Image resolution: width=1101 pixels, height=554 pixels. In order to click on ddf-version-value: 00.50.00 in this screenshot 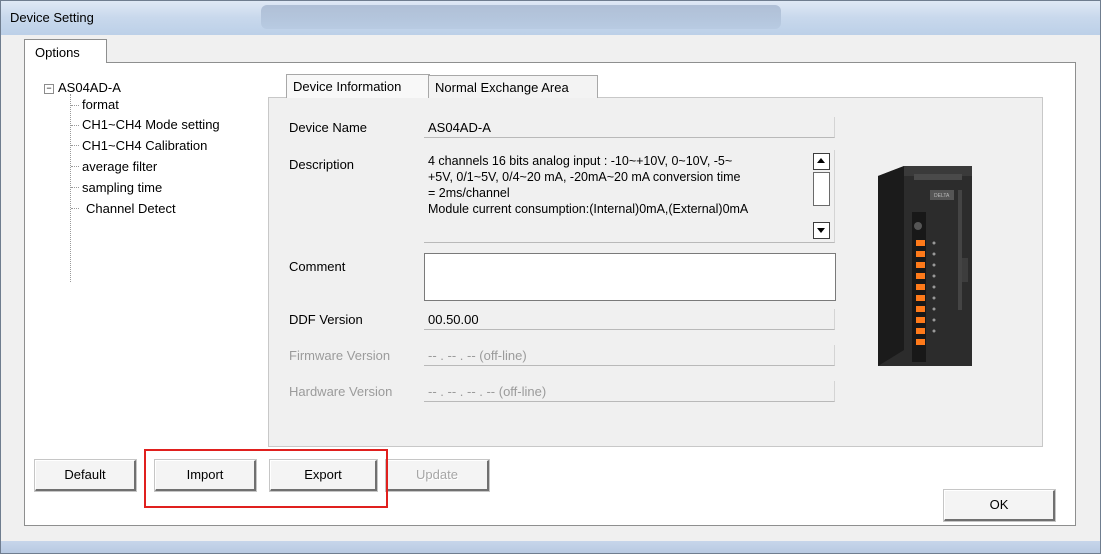, I will do `click(453, 319)`.